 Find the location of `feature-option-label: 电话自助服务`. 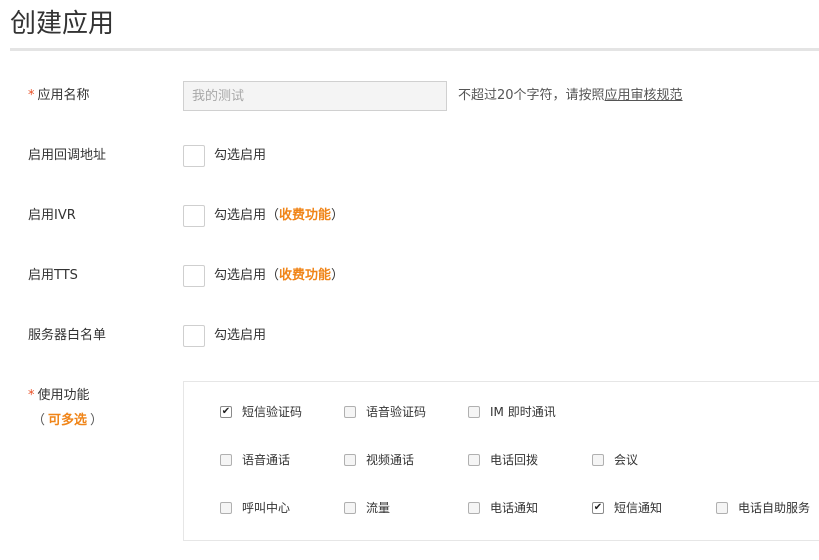

feature-option-label: 电话自助服务 is located at coordinates (774, 508).